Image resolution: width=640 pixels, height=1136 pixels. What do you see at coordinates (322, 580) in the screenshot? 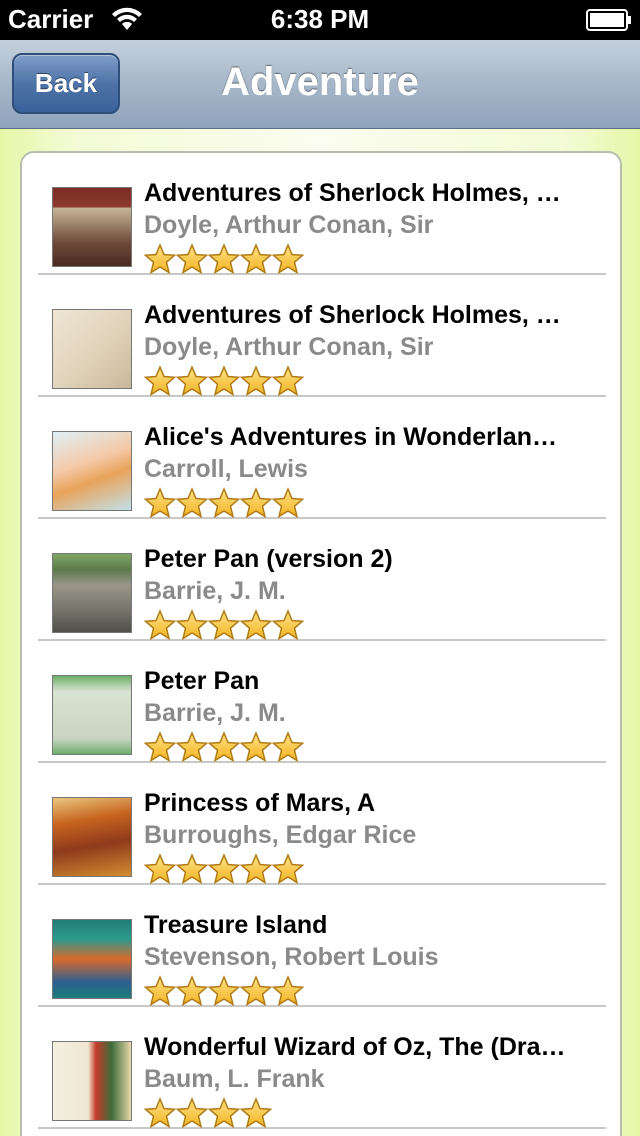
I see `book-row: Peter Pan (version 2) Barrie, J. M.` at bounding box center [322, 580].